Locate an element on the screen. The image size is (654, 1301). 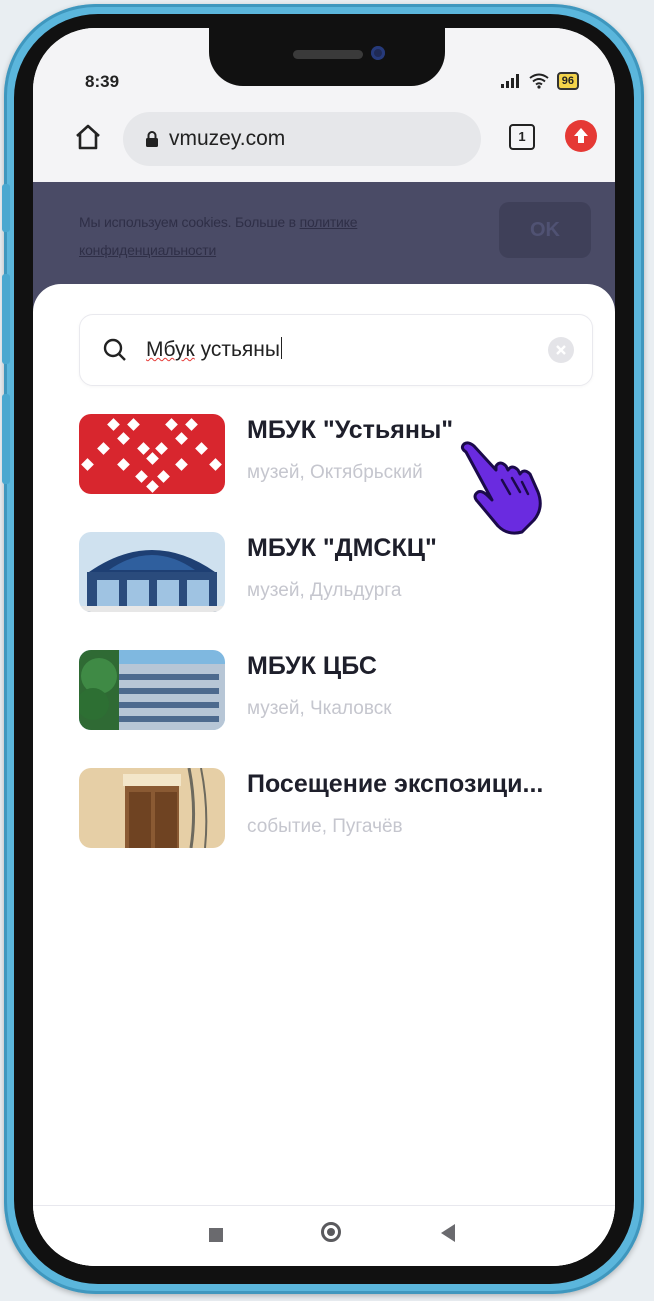
search-icon is located at coordinates (114, 349).